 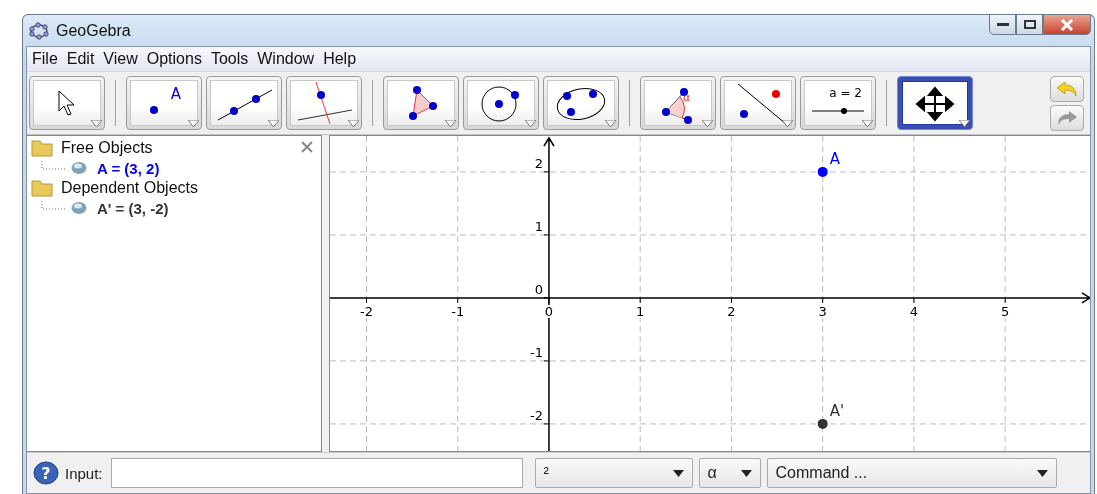 I want to click on help-icon: ?, so click(x=46, y=473).